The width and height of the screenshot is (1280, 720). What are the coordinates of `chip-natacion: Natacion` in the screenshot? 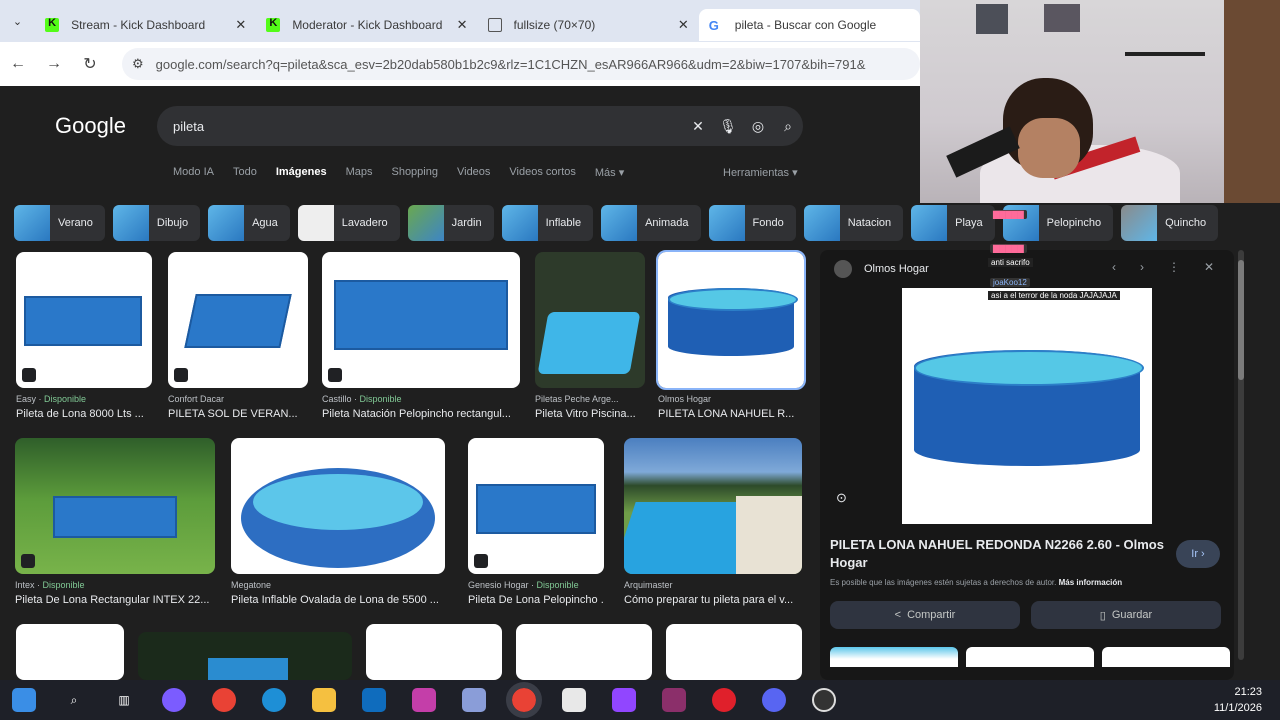 It's located at (853, 222).